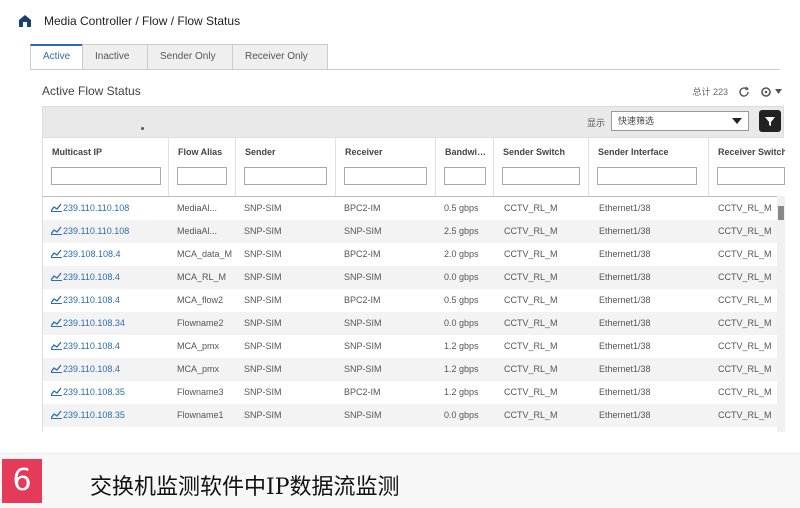 The height and width of the screenshot is (508, 800). What do you see at coordinates (25, 21) in the screenshot?
I see `home-icon` at bounding box center [25, 21].